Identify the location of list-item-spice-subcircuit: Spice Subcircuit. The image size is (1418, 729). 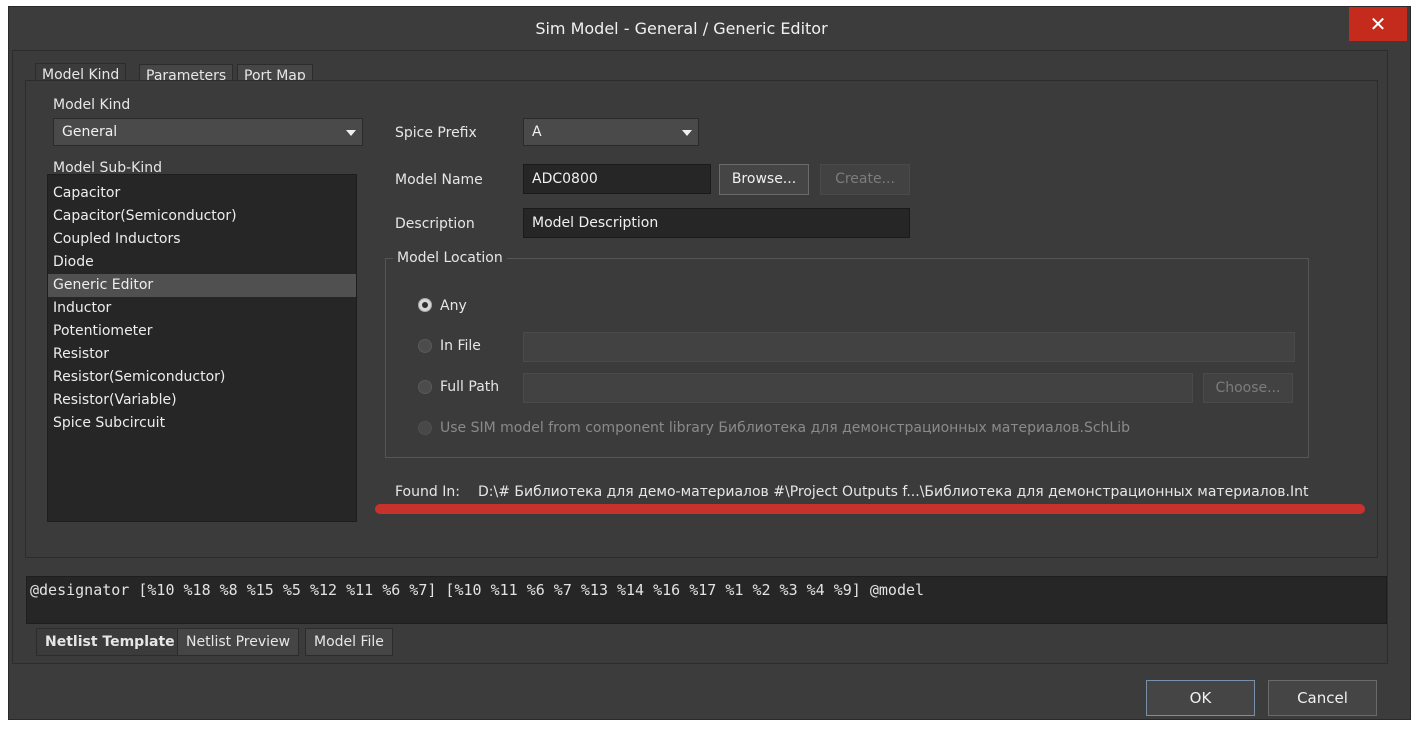
(202, 423).